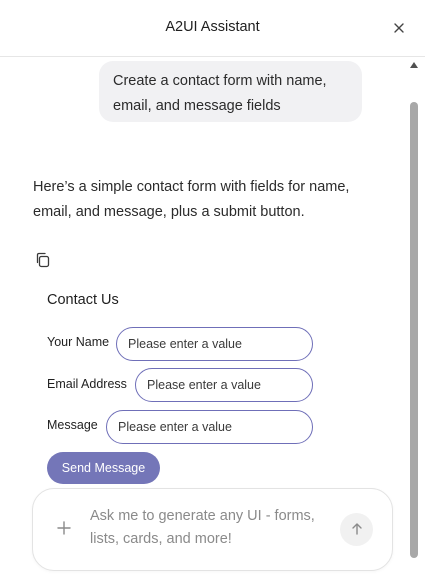  I want to click on message-label: Message, so click(72, 425).